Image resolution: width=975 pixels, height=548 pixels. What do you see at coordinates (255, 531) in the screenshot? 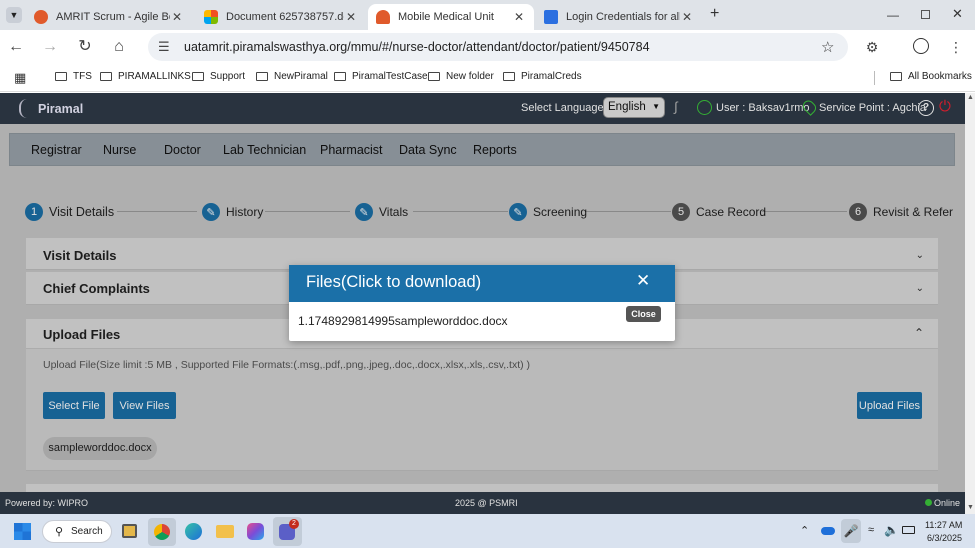
I see `m365-icon` at bounding box center [255, 531].